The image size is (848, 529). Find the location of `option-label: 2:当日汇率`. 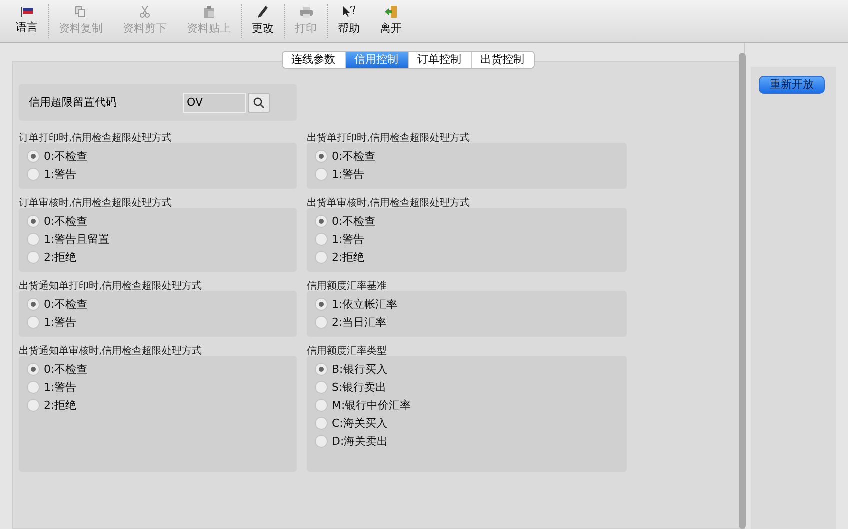

option-label: 2:当日汇率 is located at coordinates (359, 322).